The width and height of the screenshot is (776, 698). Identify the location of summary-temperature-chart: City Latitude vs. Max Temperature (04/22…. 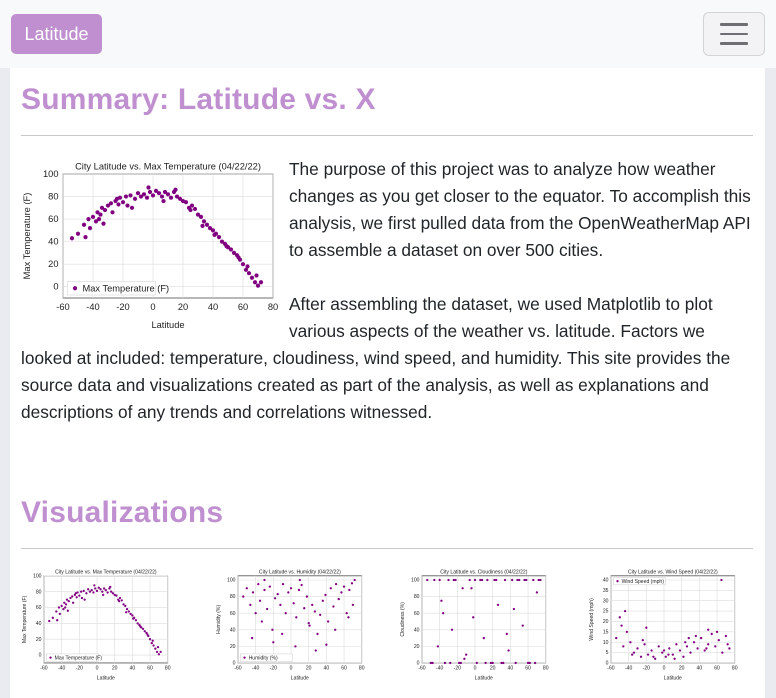
(150, 243).